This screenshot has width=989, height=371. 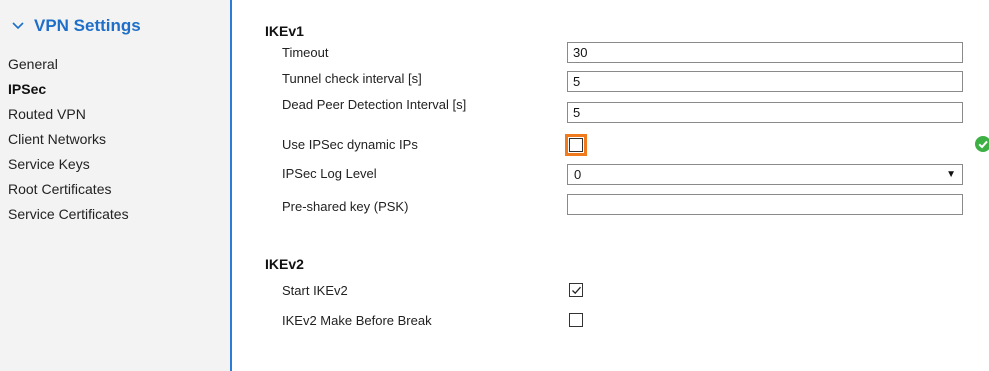 What do you see at coordinates (305, 52) in the screenshot?
I see `timeout-label: Timeout` at bounding box center [305, 52].